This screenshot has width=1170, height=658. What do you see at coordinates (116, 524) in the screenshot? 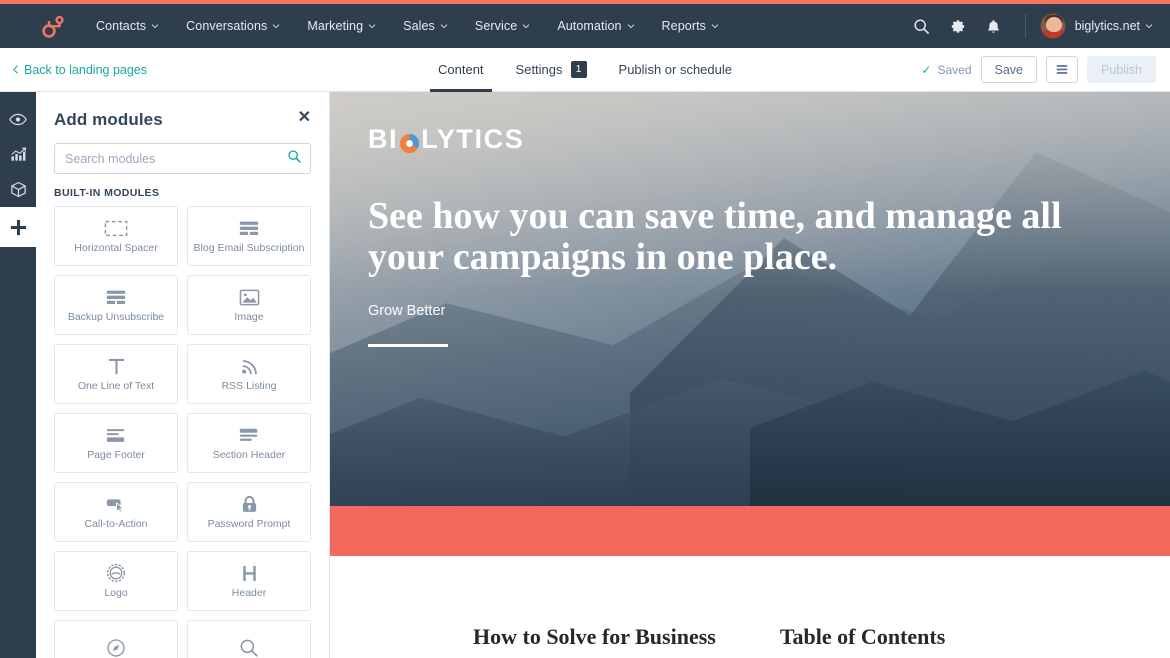
I see `module-label: Call-to-Action` at bounding box center [116, 524].